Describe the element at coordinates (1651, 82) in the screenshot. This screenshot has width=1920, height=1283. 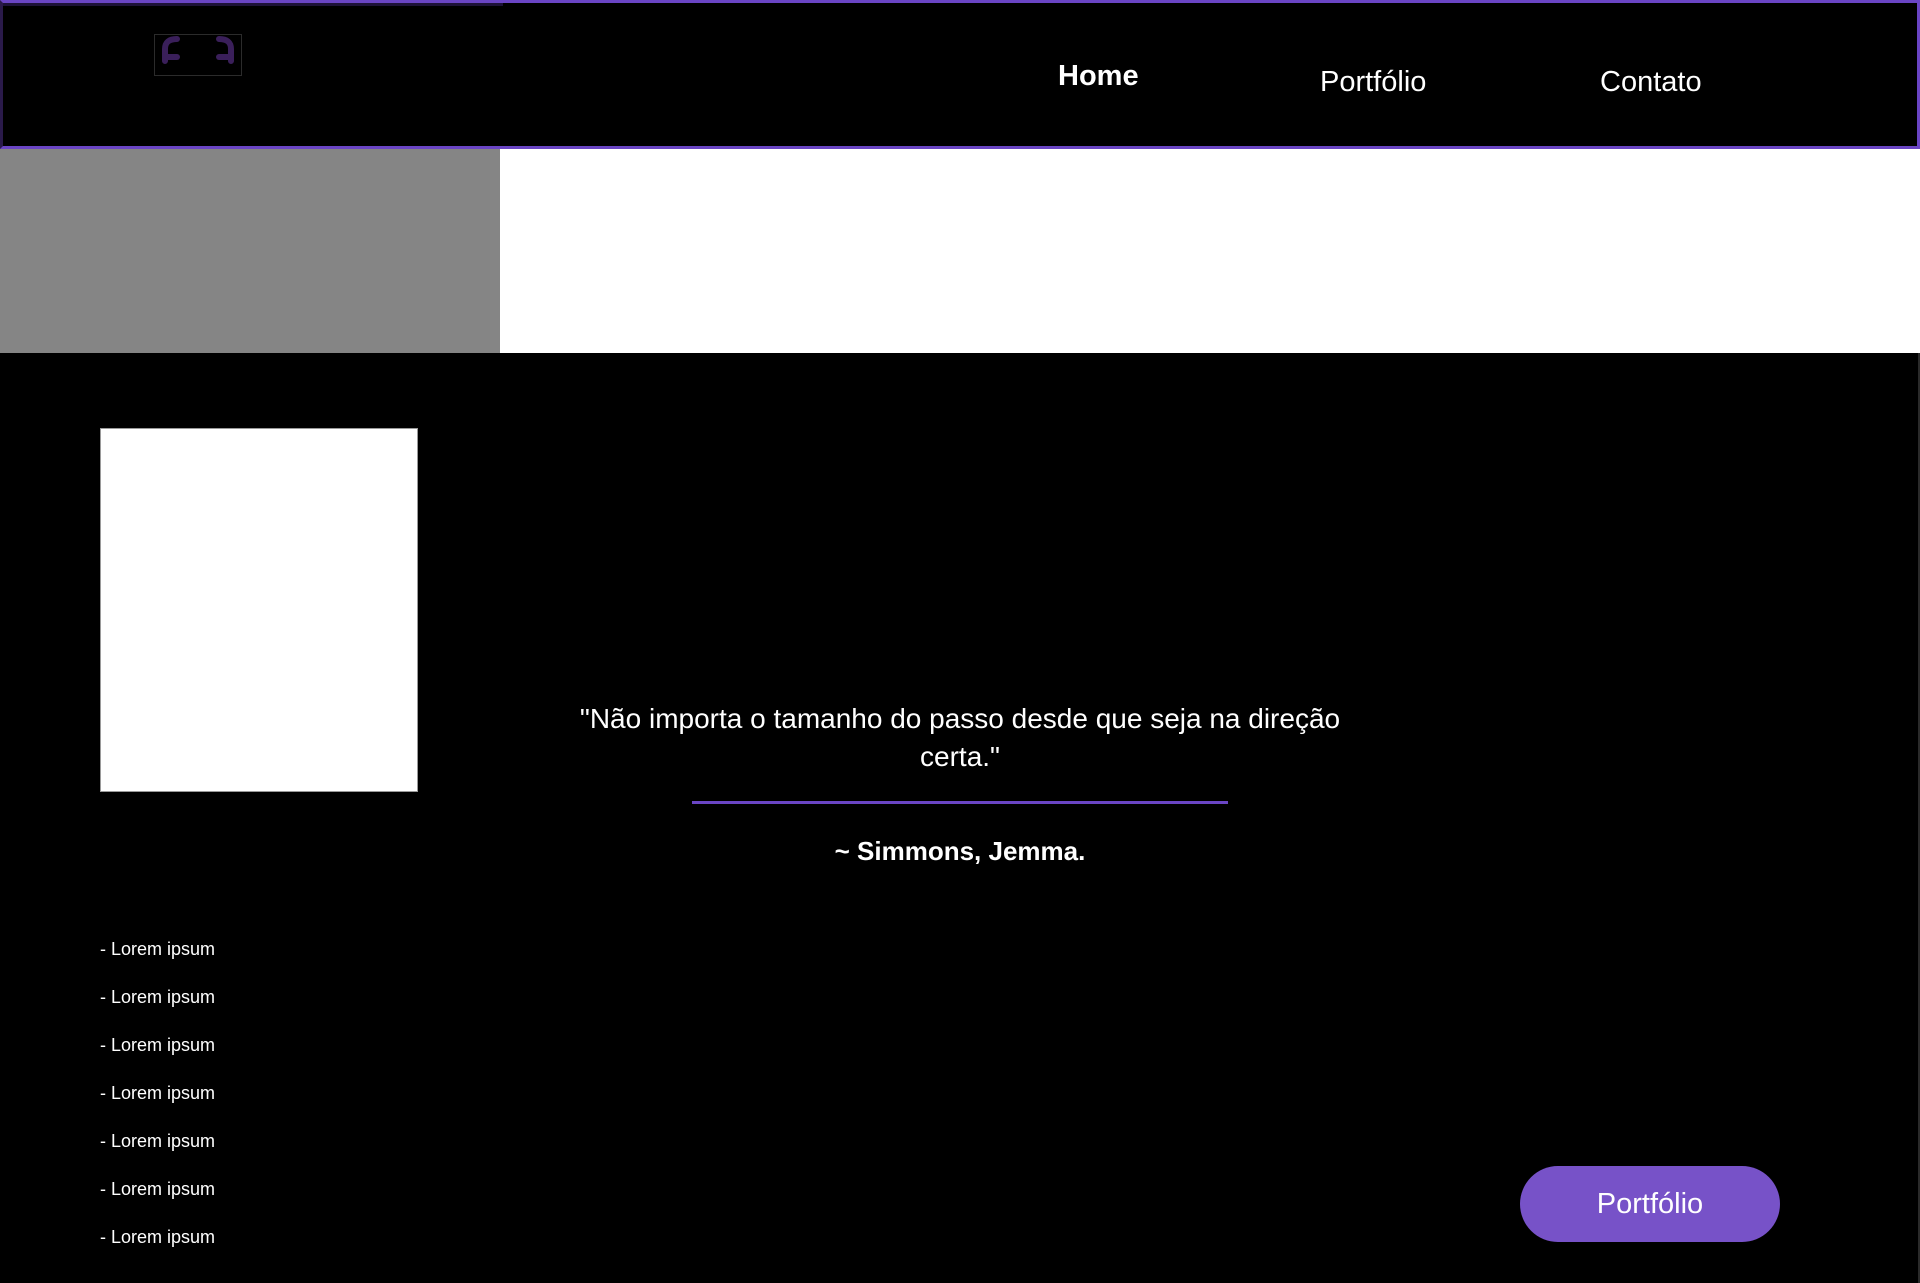
I see `nav-contact-link: Contato` at that location.